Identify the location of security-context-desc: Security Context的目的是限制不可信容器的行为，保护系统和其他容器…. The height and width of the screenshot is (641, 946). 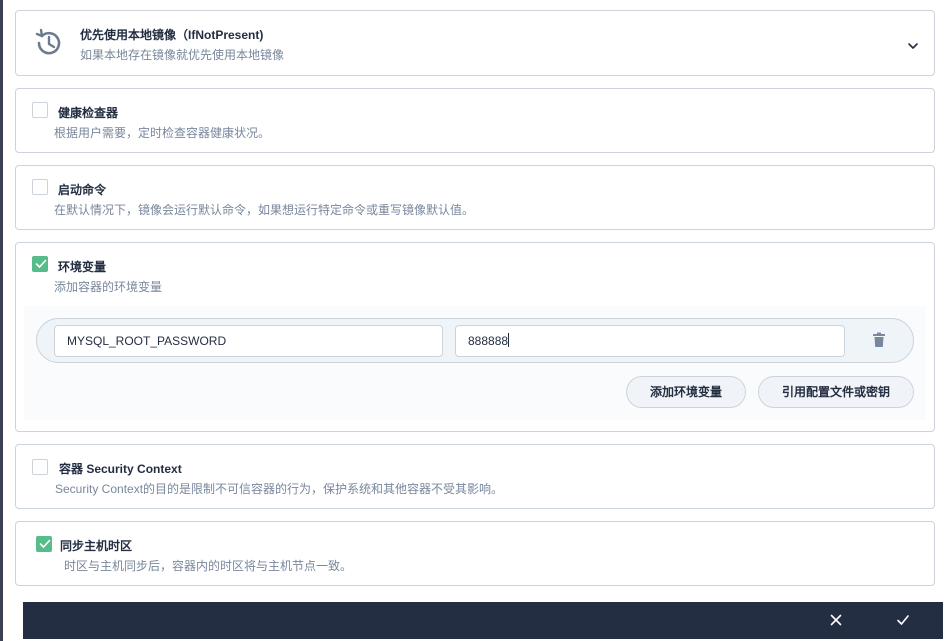
(279, 489).